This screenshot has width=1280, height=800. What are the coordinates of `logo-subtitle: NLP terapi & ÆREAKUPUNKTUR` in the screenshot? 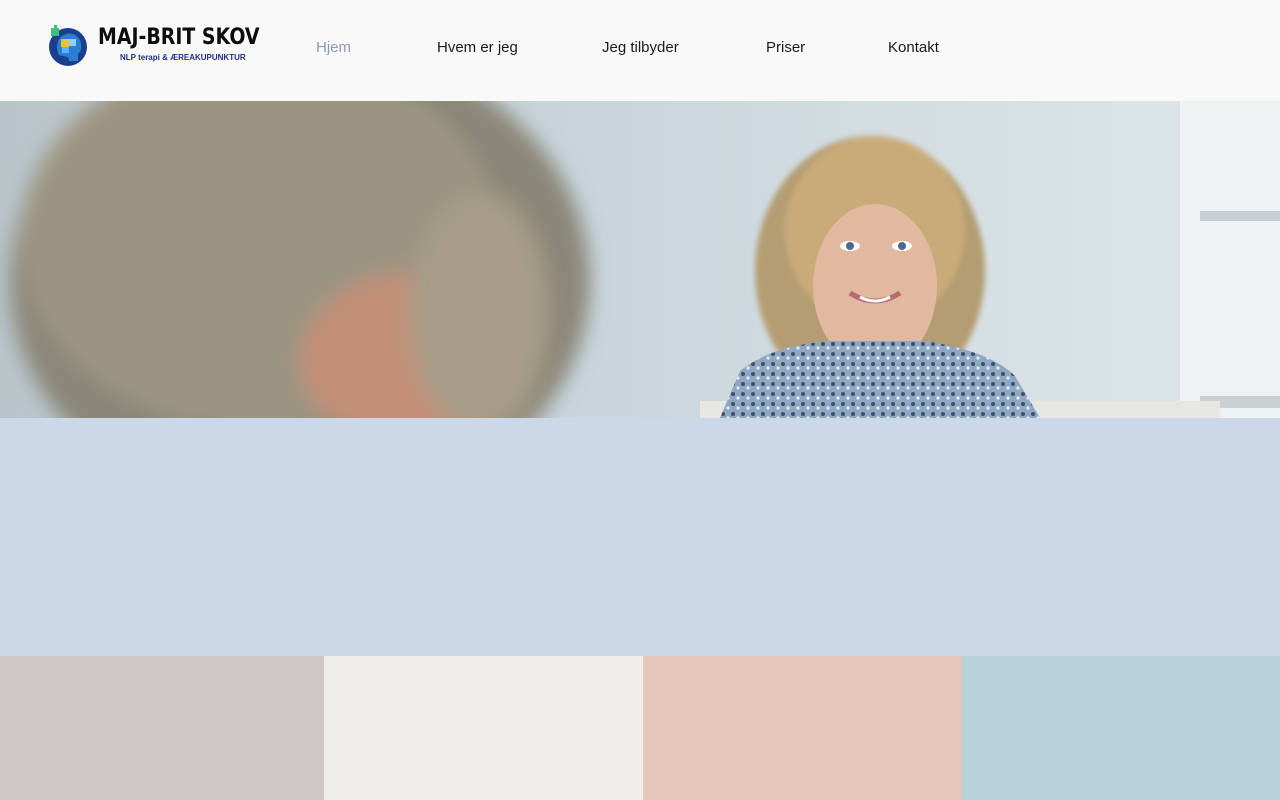 It's located at (183, 57).